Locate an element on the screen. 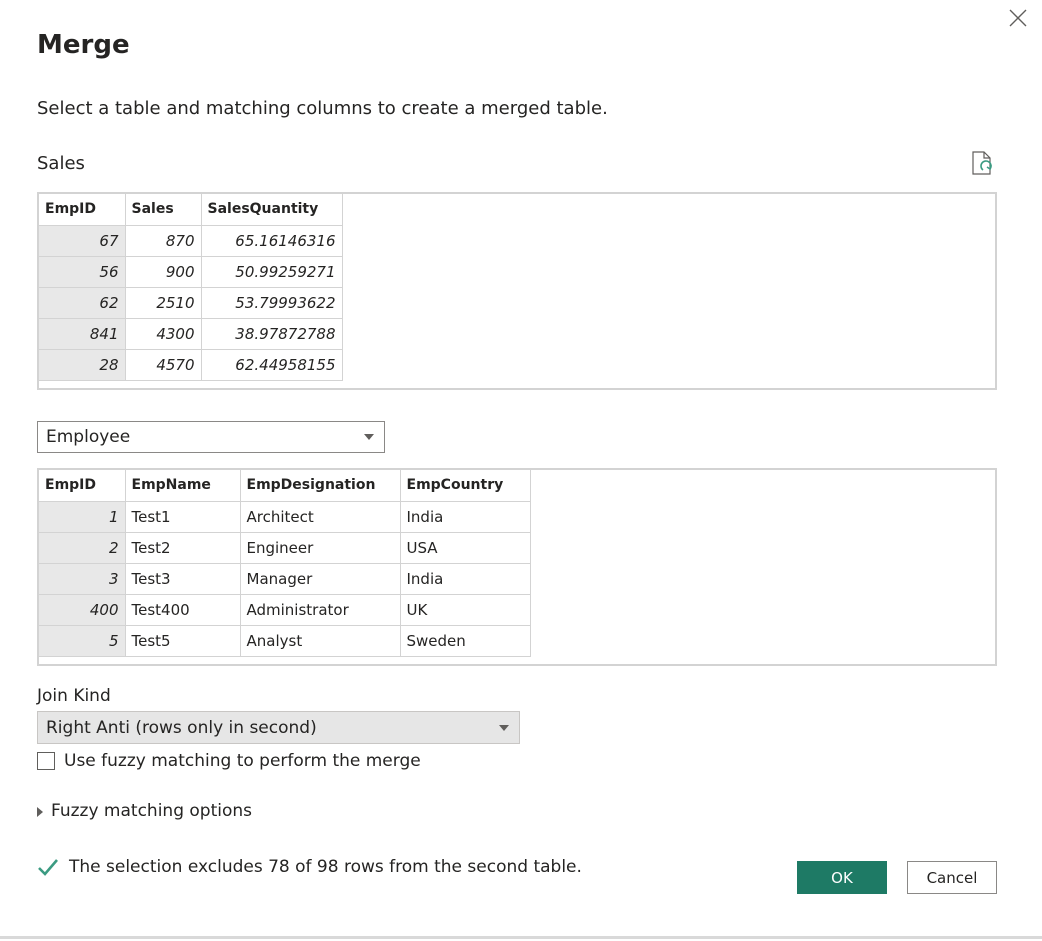 The height and width of the screenshot is (941, 1042). table-row: 5 Test5 Analyst Sweden is located at coordinates (285, 640).